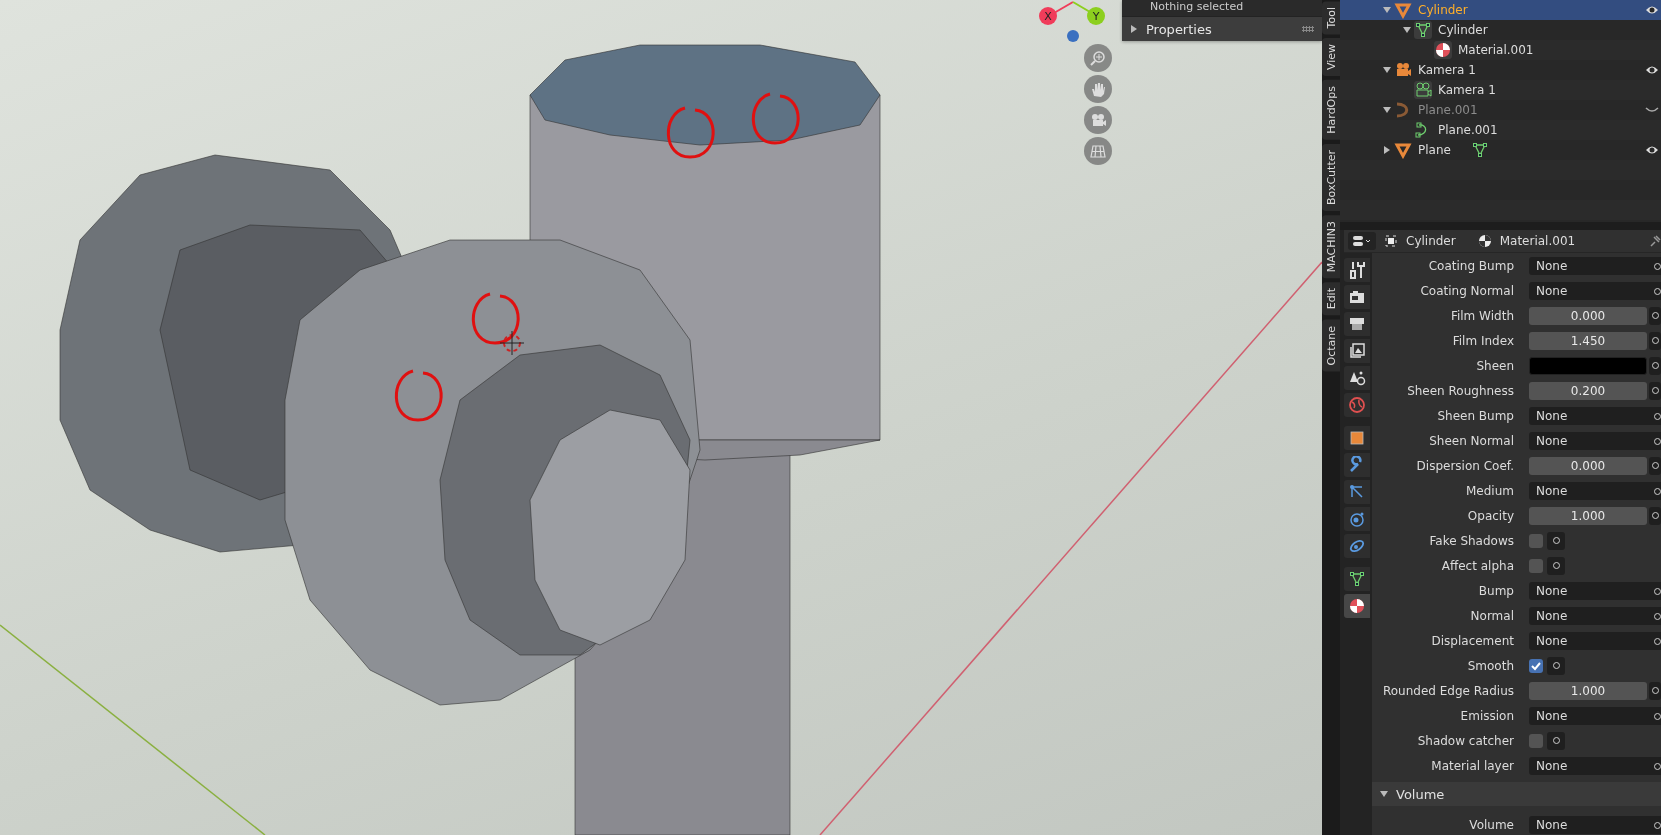  I want to click on camera-icon, so click(1403, 70).